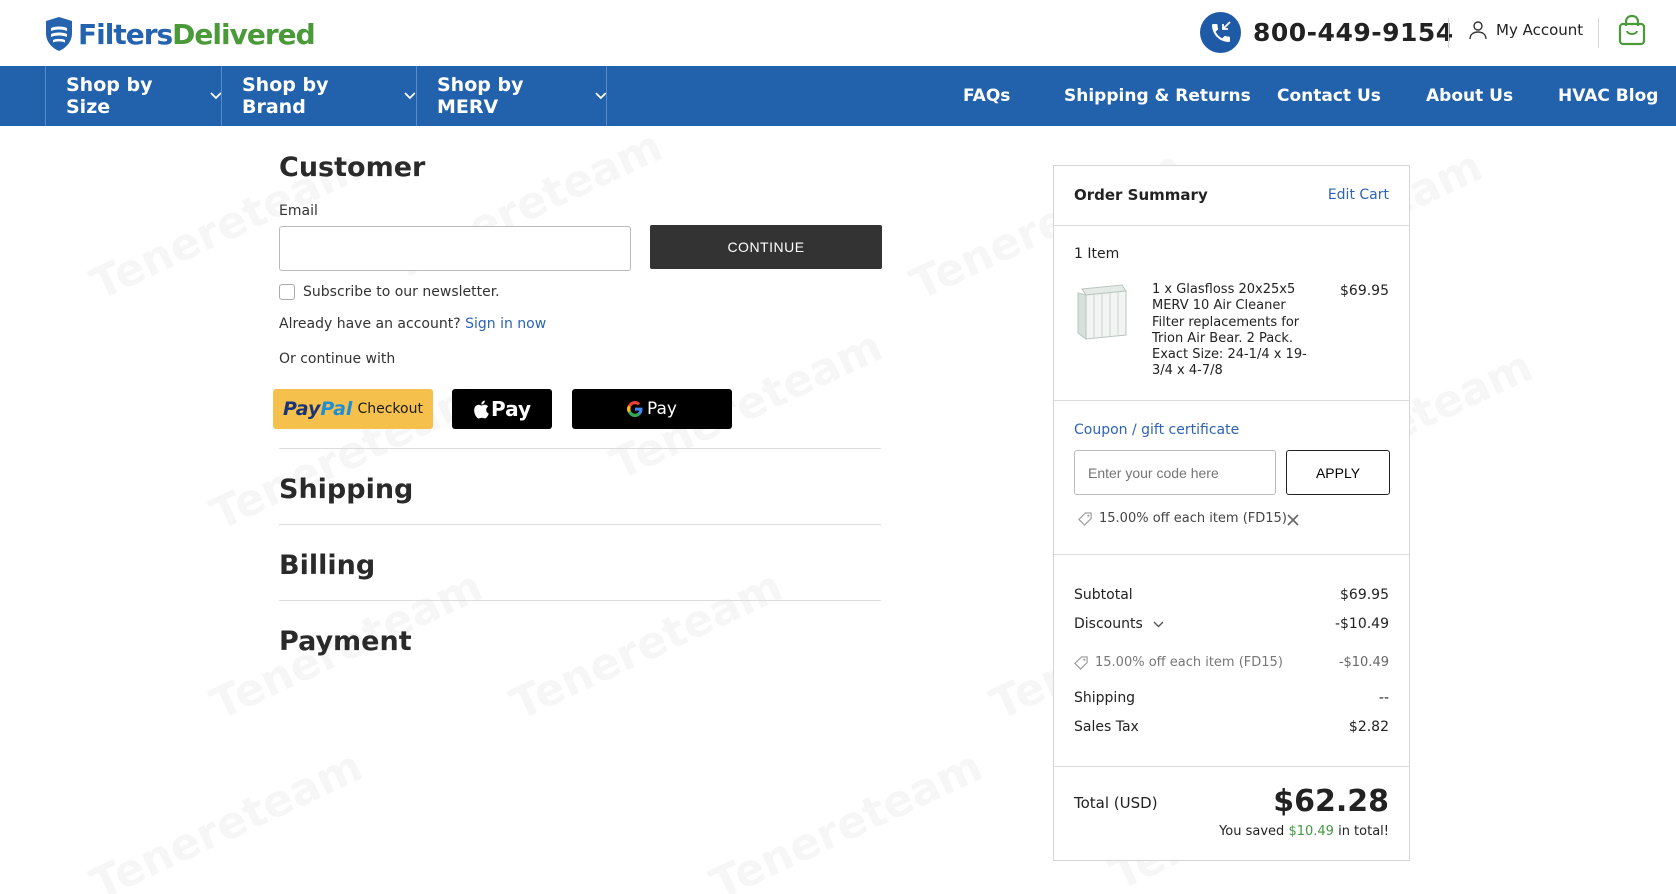 This screenshot has width=1676, height=894. I want to click on account-prompt-text: Already have an account?, so click(370, 324).